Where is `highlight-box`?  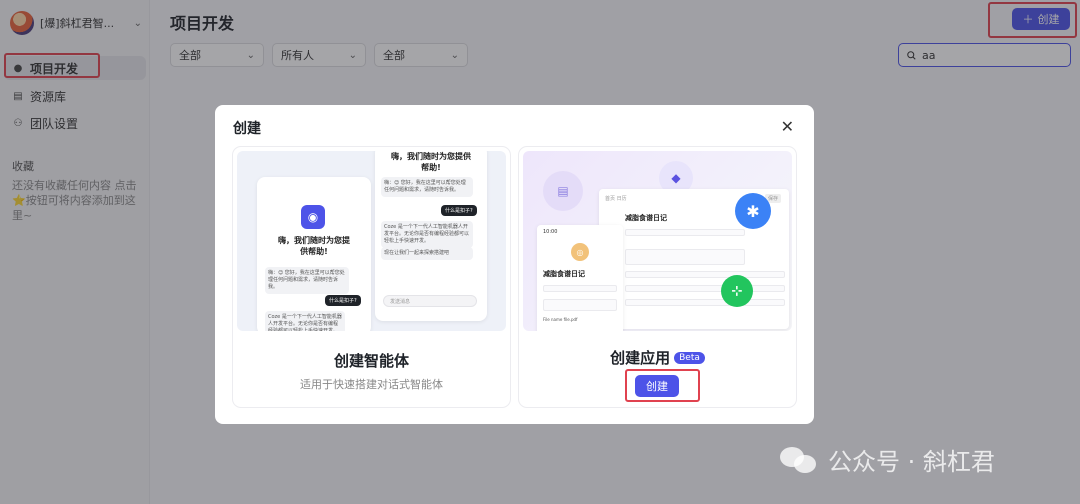
highlight-box is located at coordinates (662, 385).